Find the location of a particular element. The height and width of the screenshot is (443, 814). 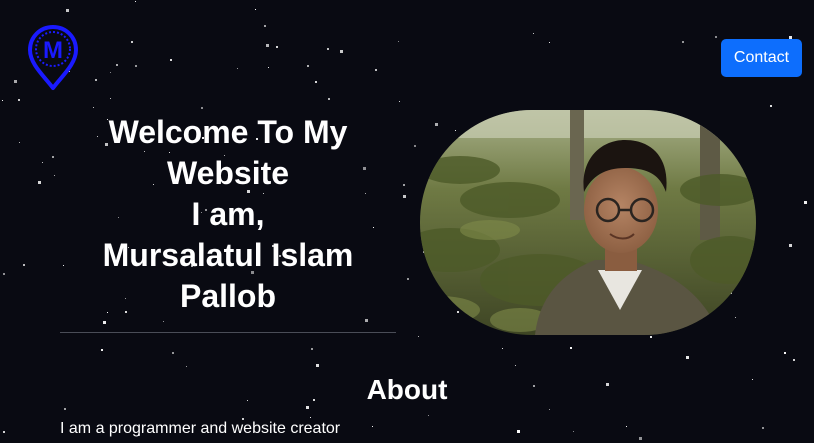

logo-letter: M is located at coordinates (53, 50).